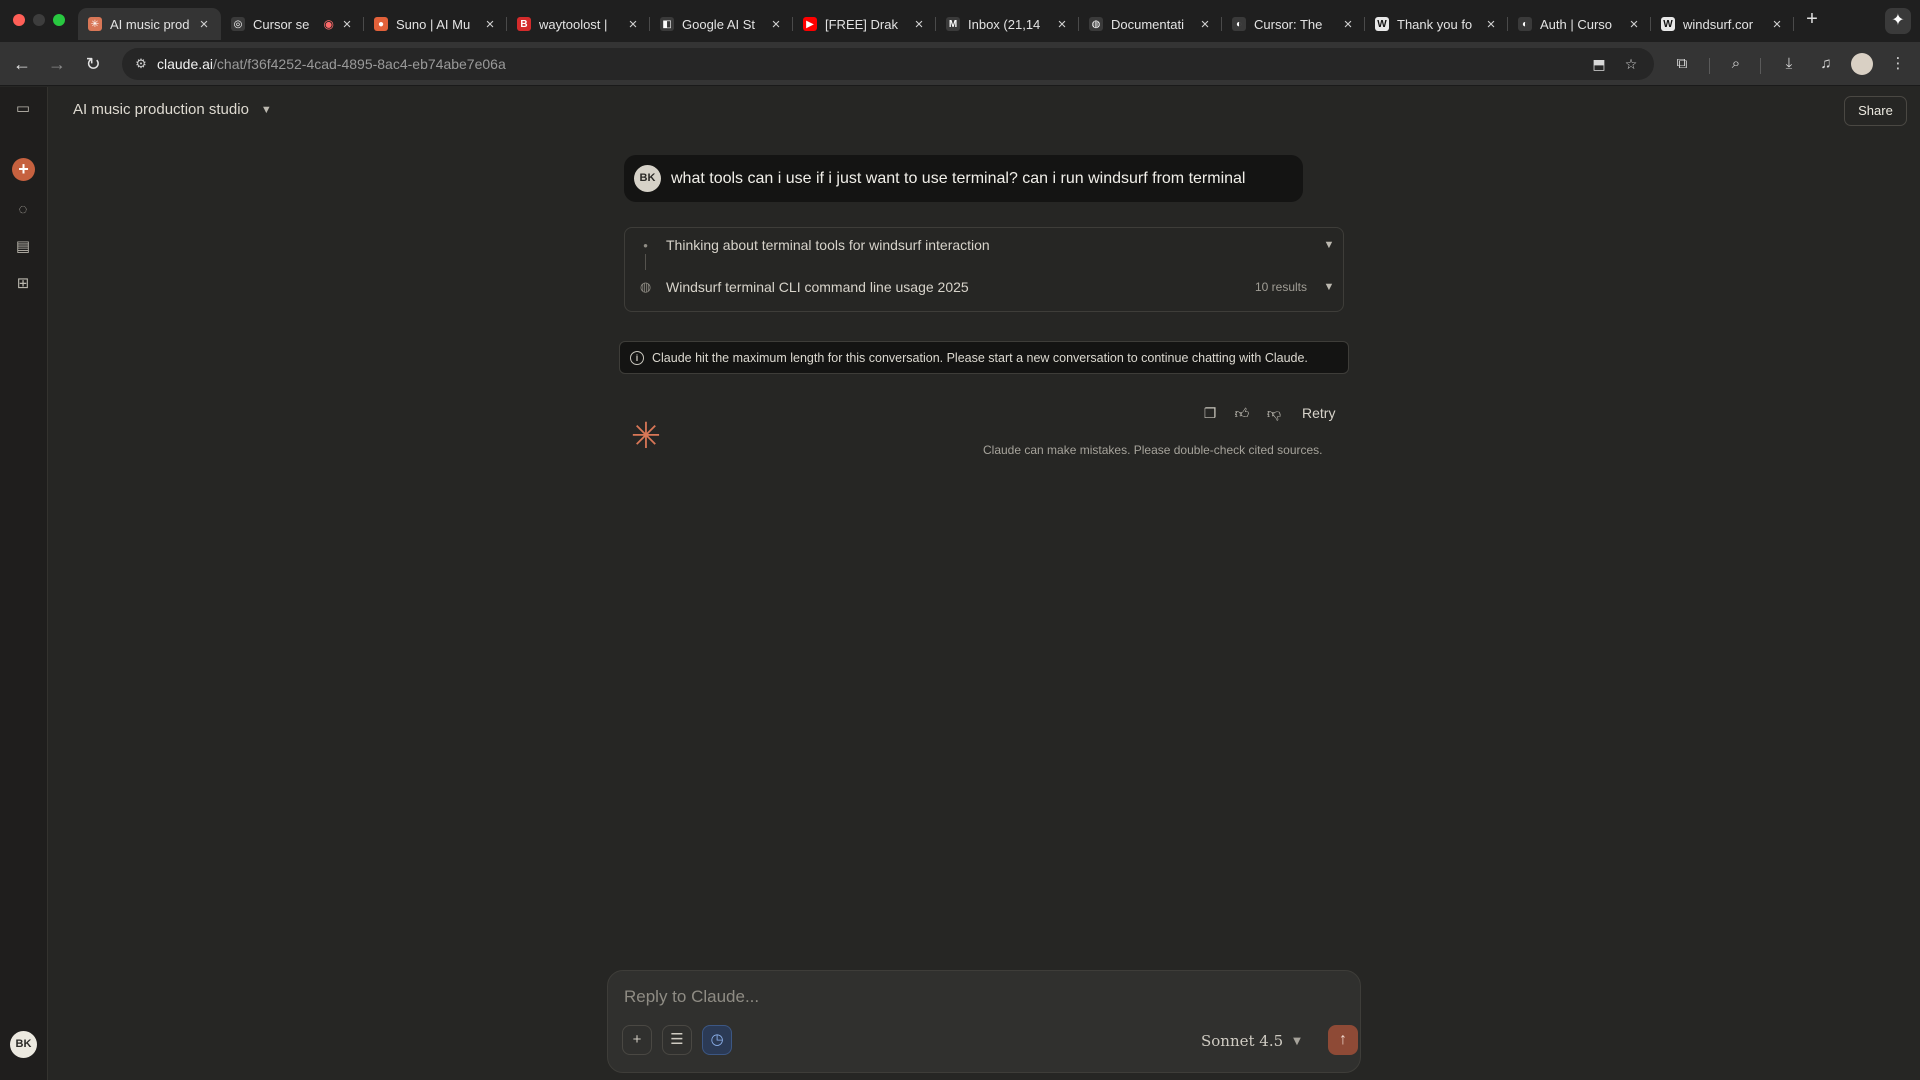 The height and width of the screenshot is (1080, 1920). I want to click on close-window-button, so click(19, 20).